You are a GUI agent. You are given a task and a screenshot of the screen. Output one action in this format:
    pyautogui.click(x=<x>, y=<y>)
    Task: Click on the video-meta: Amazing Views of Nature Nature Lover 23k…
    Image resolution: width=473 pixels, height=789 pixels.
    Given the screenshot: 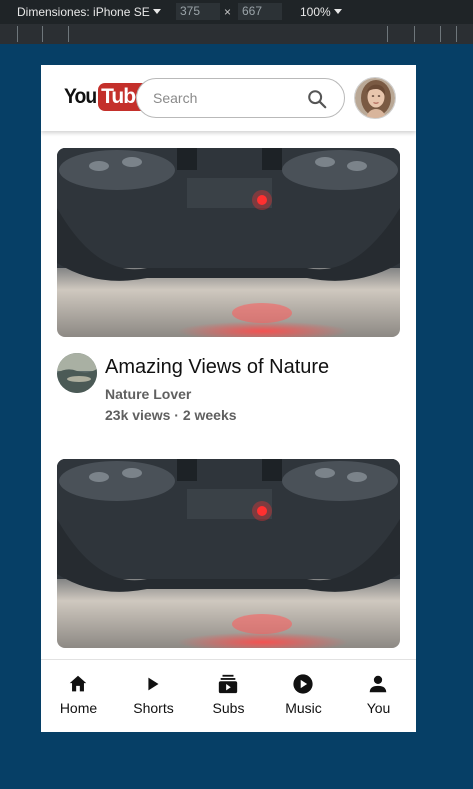 What is the action you would take?
    pyautogui.click(x=228, y=388)
    